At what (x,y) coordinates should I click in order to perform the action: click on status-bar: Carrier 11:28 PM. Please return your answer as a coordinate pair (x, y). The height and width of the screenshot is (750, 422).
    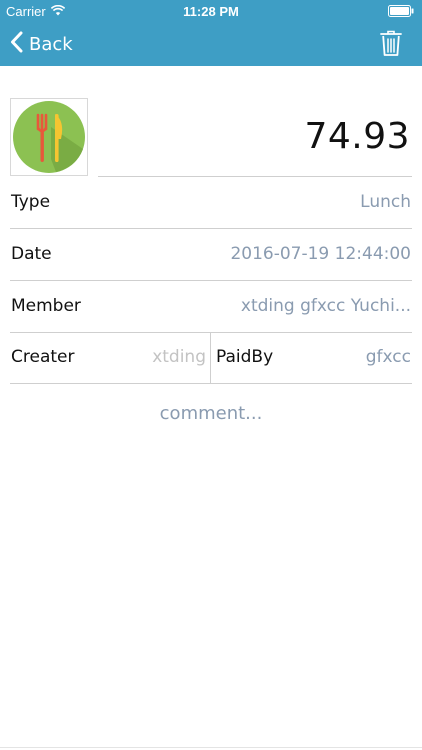
    Looking at the image, I should click on (211, 11).